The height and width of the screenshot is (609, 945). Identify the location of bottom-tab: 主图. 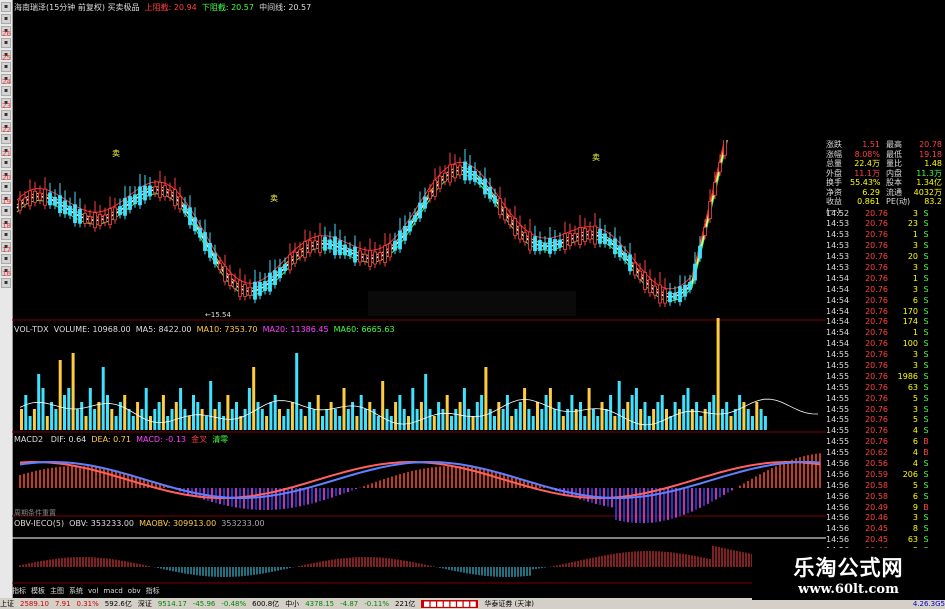
(57, 591).